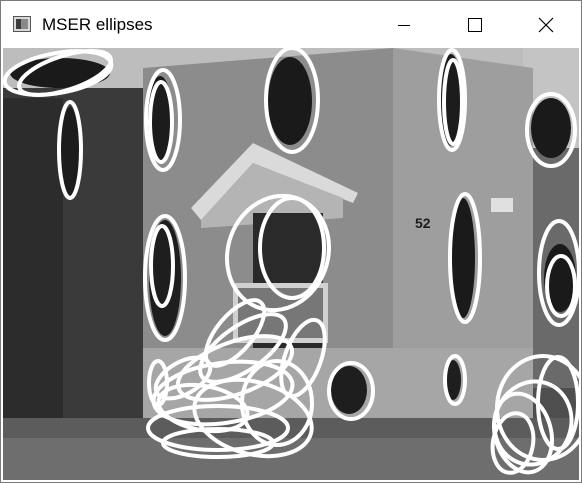 The width and height of the screenshot is (582, 483). What do you see at coordinates (22, 24) in the screenshot?
I see `image-app-icon` at bounding box center [22, 24].